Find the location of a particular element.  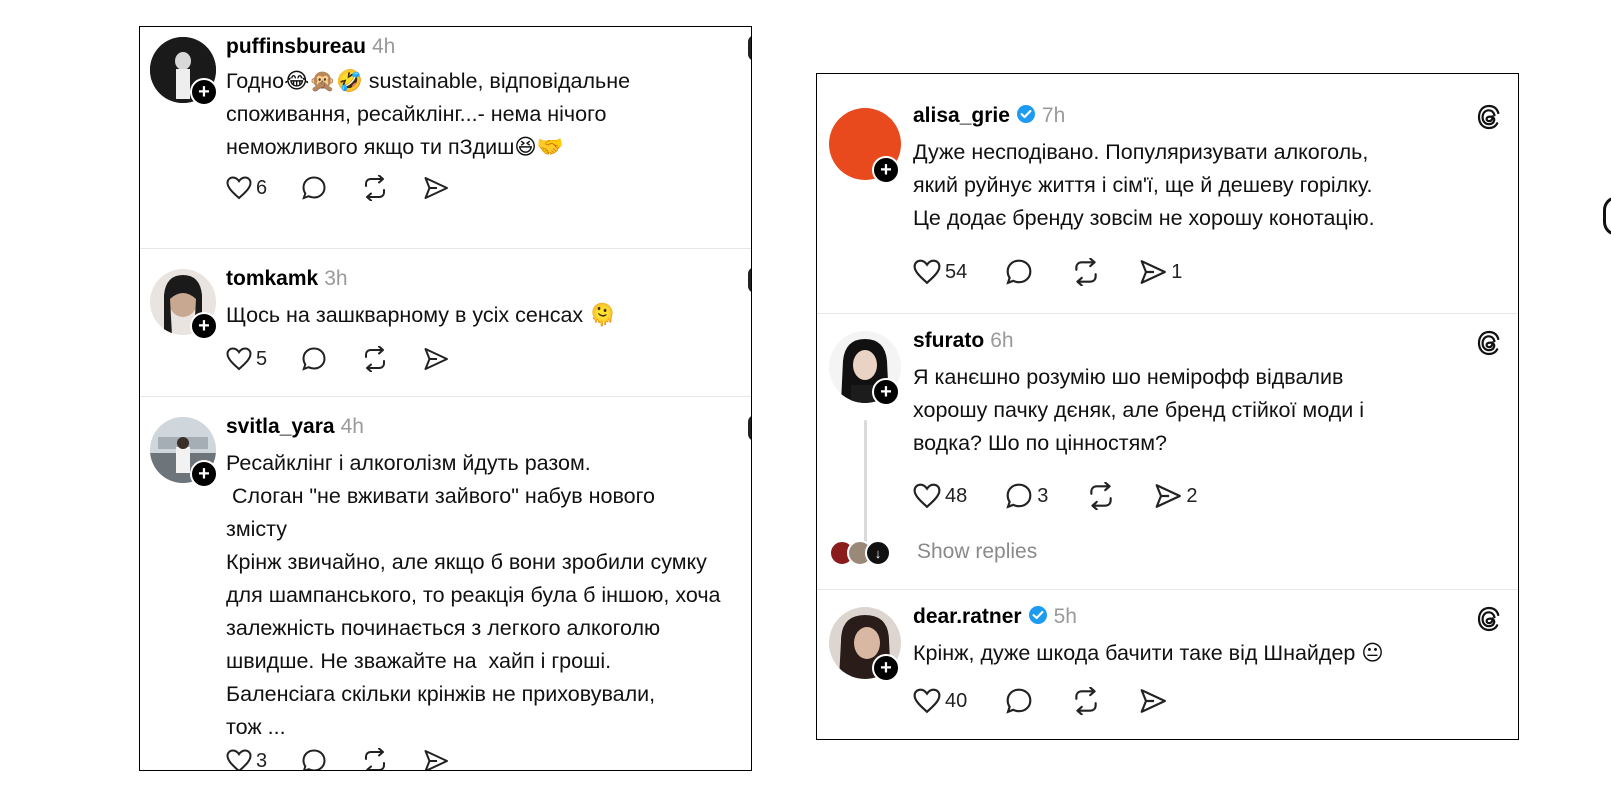

post-text-line: споживання, ресайклінг...- нема нічого is located at coordinates (416, 114).